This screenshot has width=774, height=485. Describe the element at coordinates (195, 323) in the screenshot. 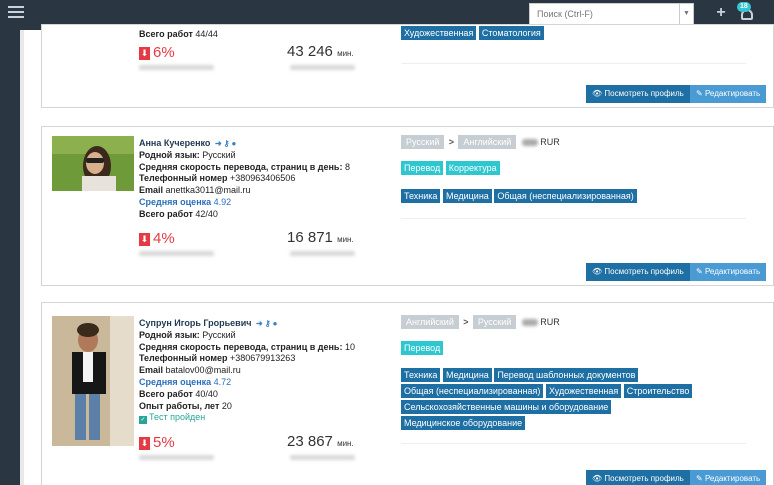

I see `translator-name: Супрун Игорь Грорьевич` at that location.